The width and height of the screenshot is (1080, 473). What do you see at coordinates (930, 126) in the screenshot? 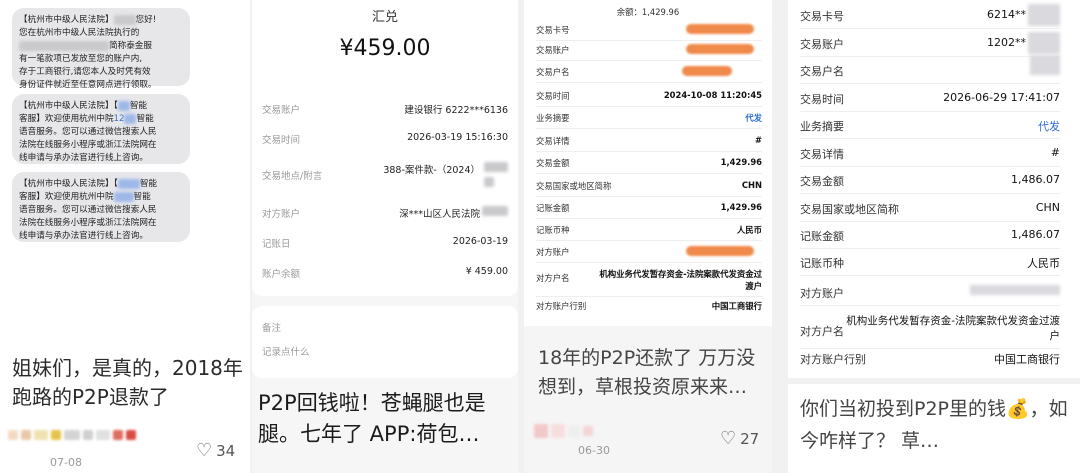
I see `detail-row: 业务摘要 代发` at bounding box center [930, 126].